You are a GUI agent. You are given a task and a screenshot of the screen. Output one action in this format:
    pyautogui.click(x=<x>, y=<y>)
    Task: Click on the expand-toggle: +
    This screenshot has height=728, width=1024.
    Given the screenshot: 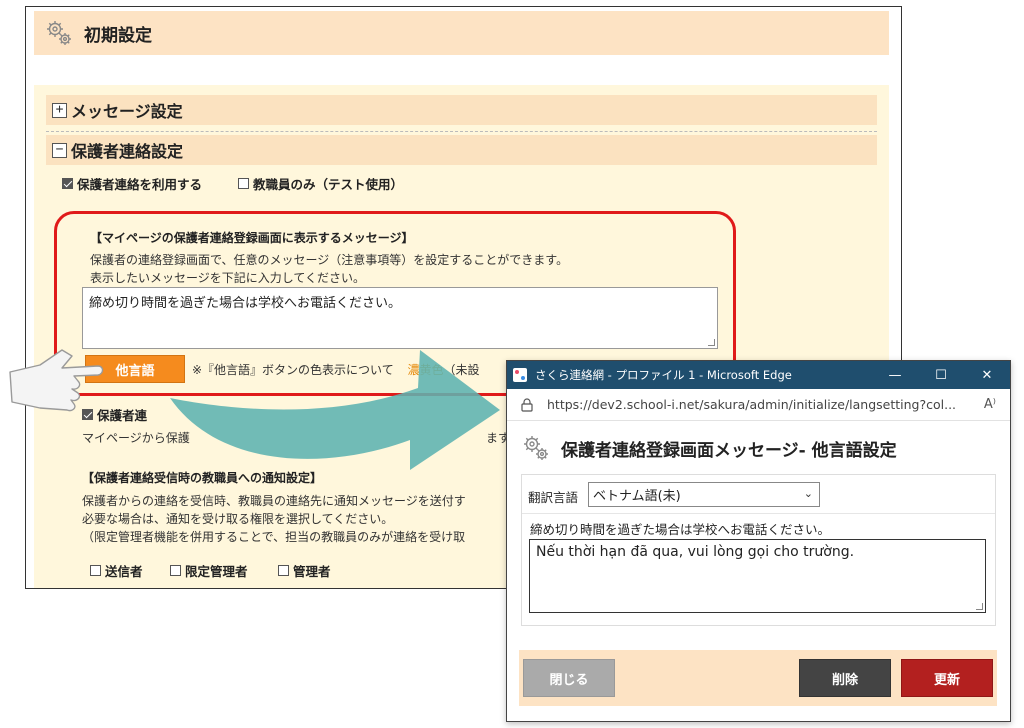 What is the action you would take?
    pyautogui.click(x=59, y=110)
    